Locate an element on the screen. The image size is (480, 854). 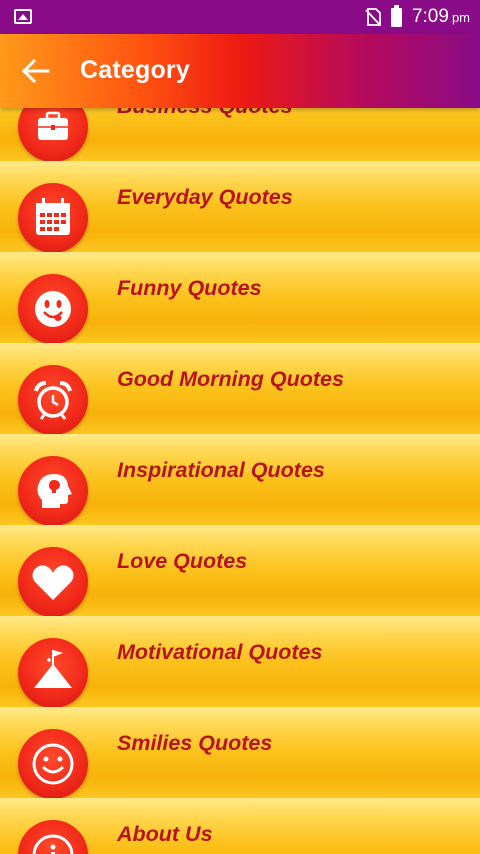
status-icons: 7:09 pm is located at coordinates (417, 17).